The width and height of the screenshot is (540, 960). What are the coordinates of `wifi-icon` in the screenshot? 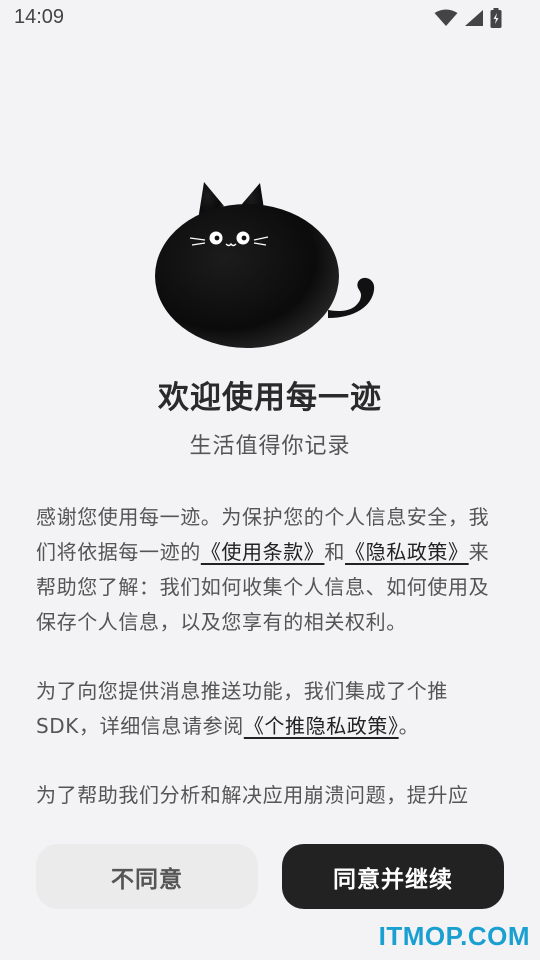 It's located at (446, 17).